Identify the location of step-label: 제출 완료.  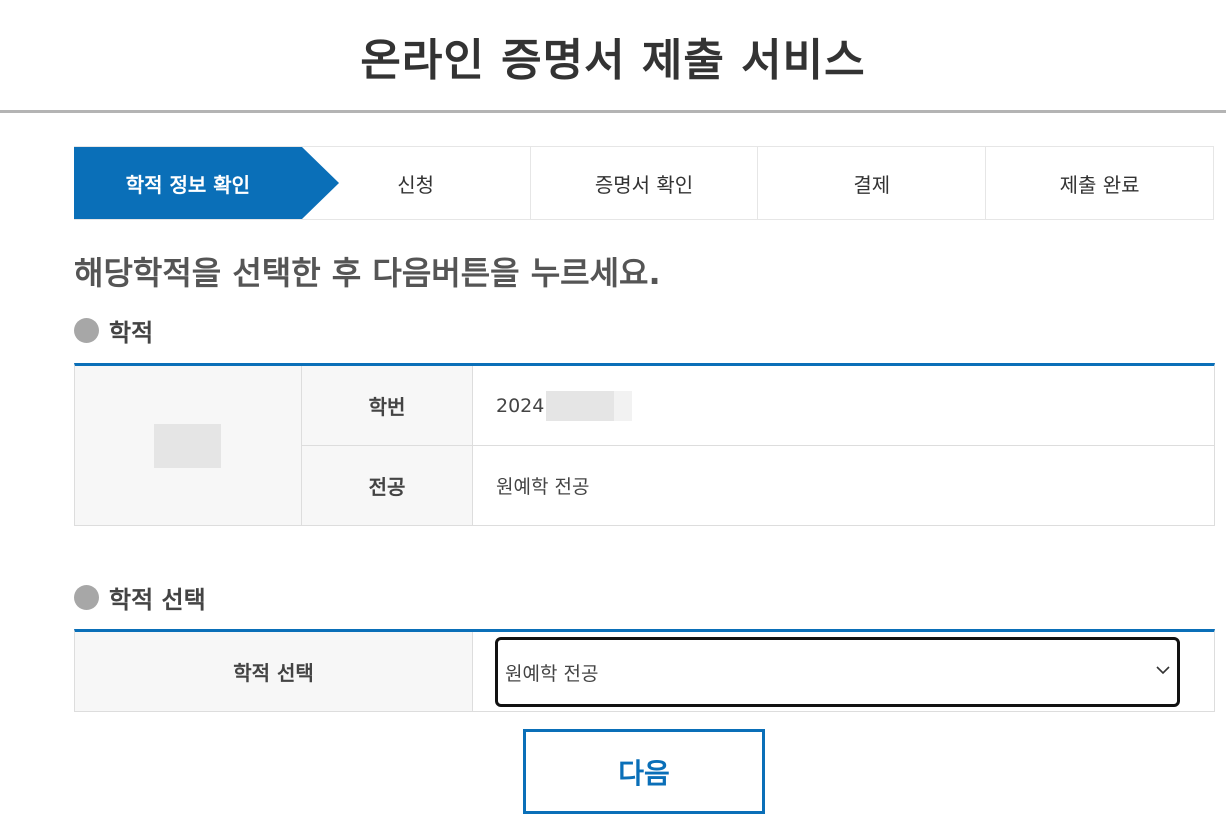
(1099, 184).